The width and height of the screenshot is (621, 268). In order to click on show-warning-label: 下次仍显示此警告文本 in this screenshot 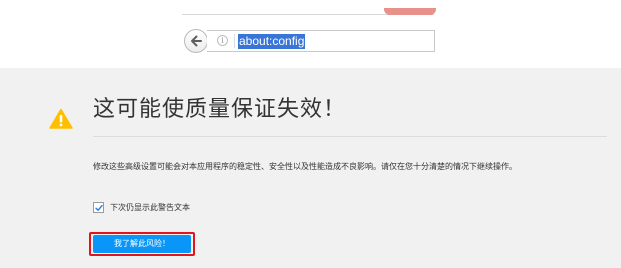, I will do `click(150, 207)`.